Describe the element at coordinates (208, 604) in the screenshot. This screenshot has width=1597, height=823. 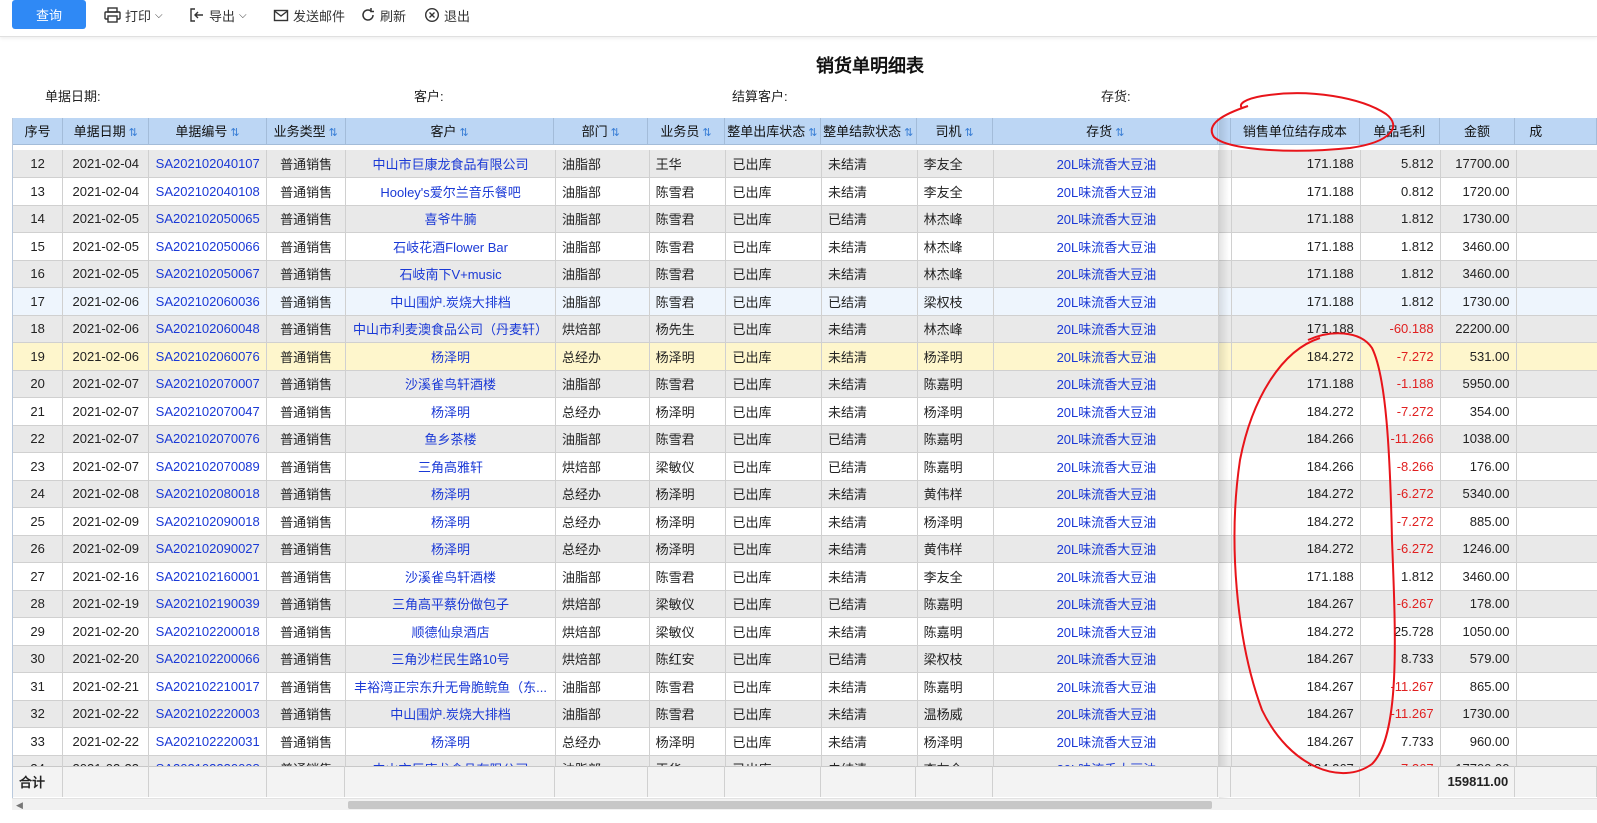
I see `cell-doc-no: SA202102190039` at that location.